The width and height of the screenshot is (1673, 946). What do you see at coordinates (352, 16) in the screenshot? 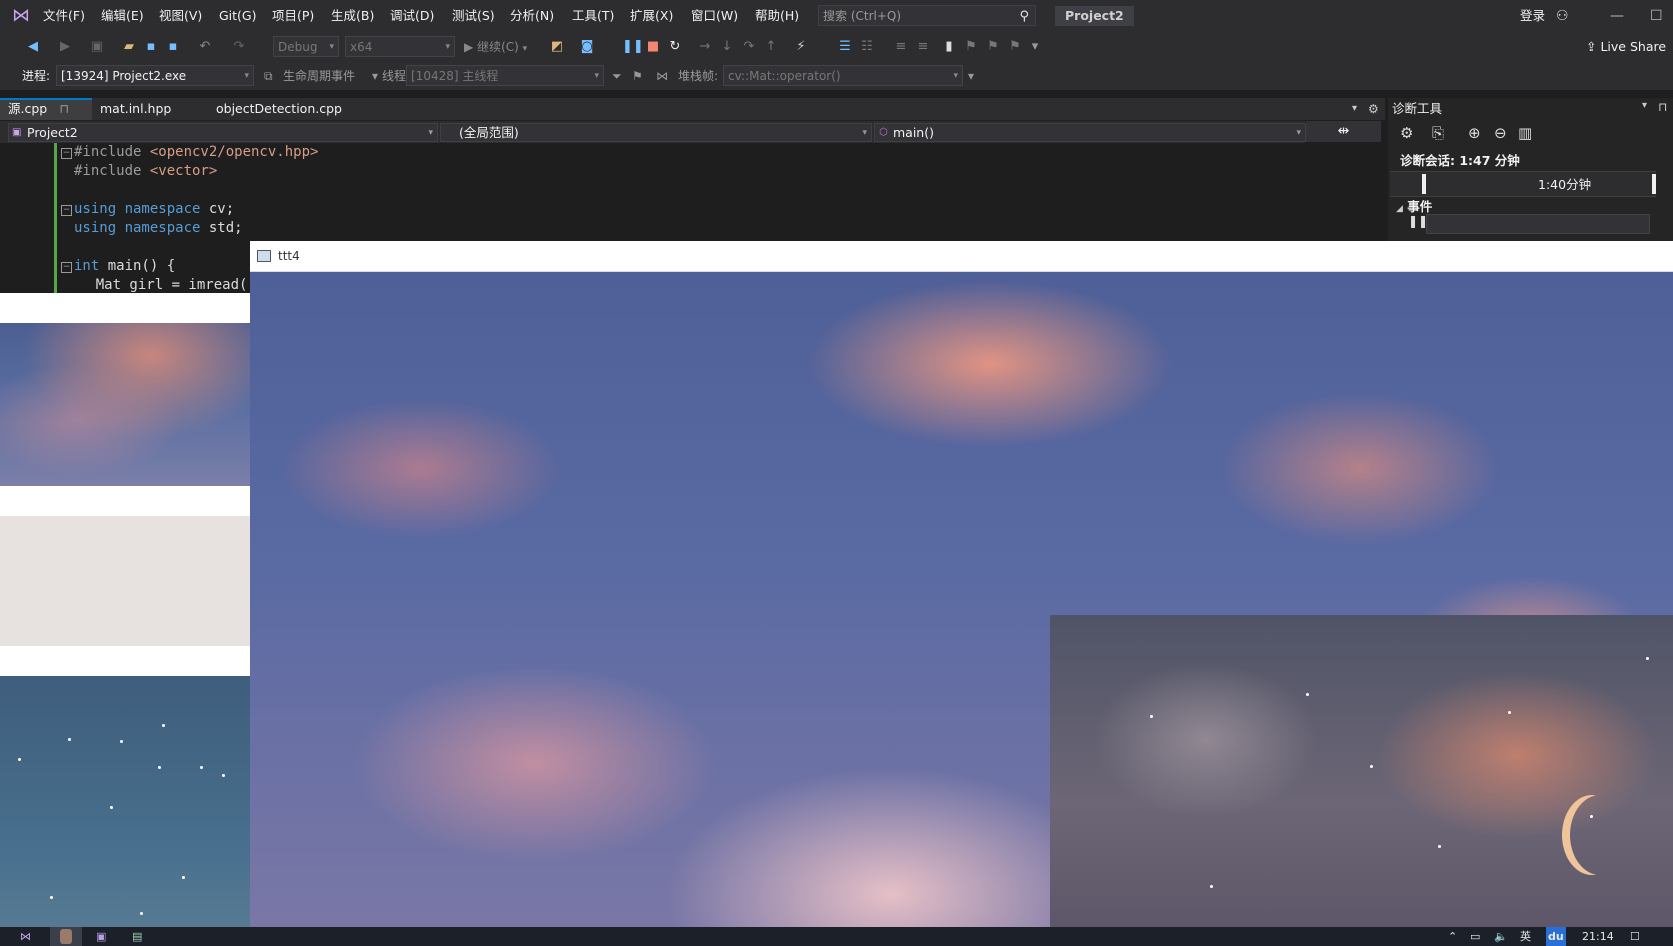
I see `menu-item: 生成(B)` at bounding box center [352, 16].